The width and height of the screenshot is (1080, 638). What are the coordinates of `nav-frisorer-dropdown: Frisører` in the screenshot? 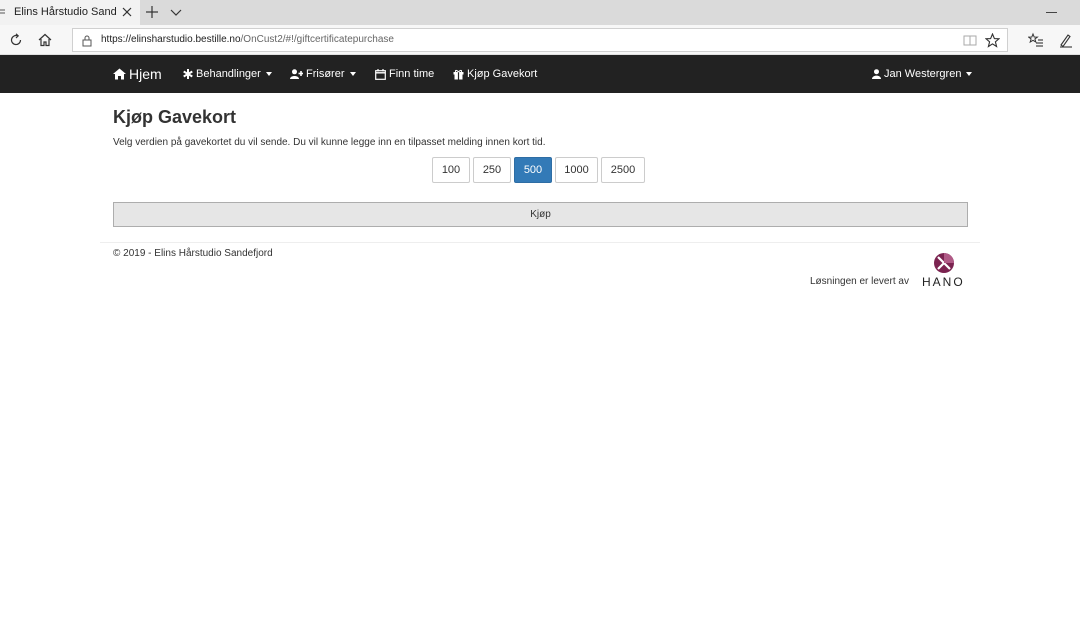 It's located at (323, 74).